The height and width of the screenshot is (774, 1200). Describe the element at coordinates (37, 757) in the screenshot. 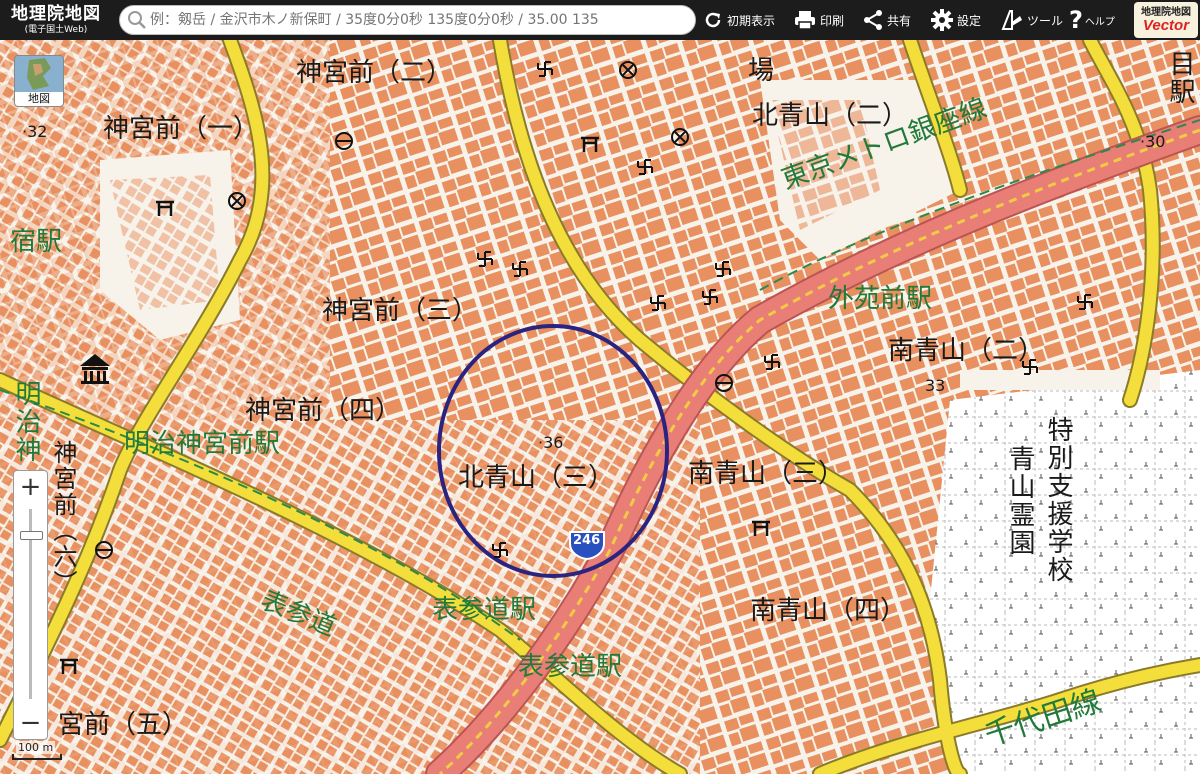

I see `scale-bar-line` at that location.